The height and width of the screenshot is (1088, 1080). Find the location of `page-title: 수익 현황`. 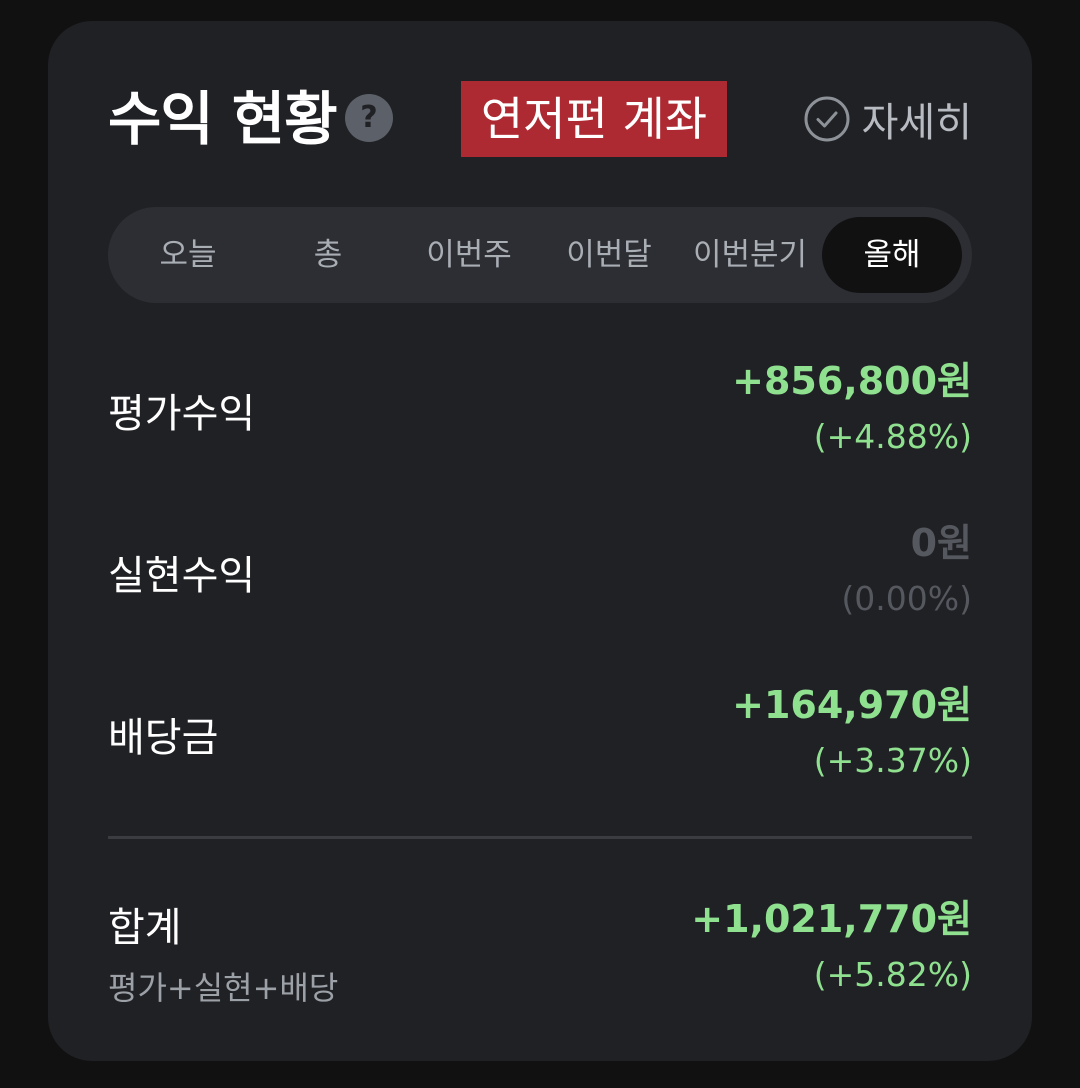

page-title: 수익 현황 is located at coordinates (223, 119).